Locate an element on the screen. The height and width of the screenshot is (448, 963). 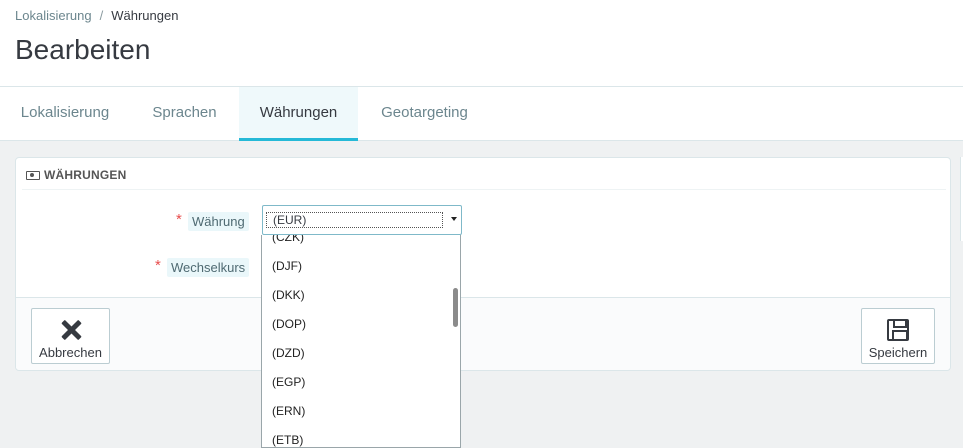
save-icon is located at coordinates (898, 330).